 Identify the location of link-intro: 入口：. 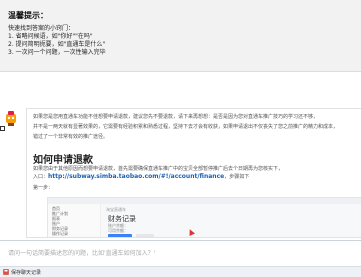
(41, 177).